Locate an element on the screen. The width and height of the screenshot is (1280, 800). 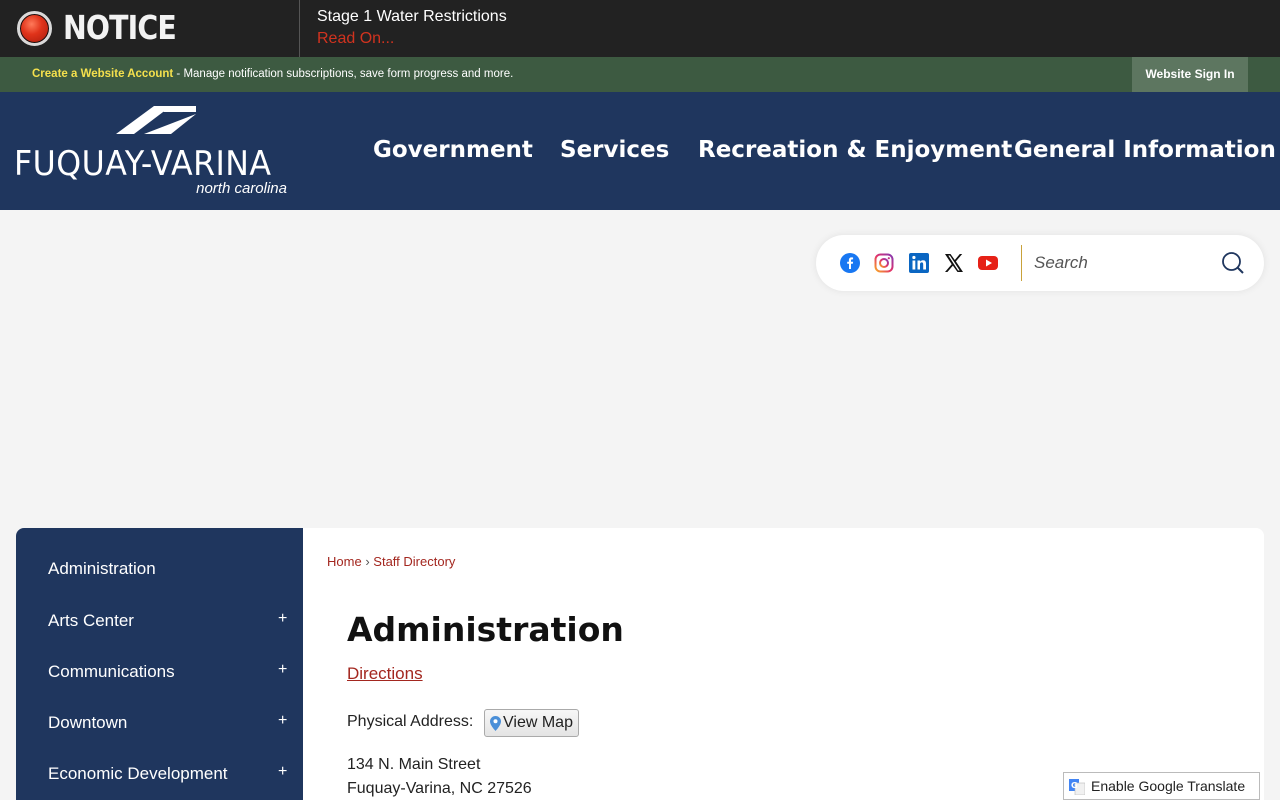
google-translate-icon: G is located at coordinates (1077, 787).